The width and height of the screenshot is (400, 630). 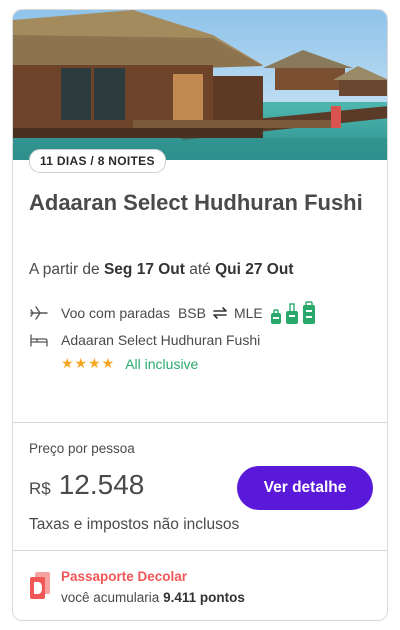 I want to click on destination-airport: MLE, so click(x=248, y=313).